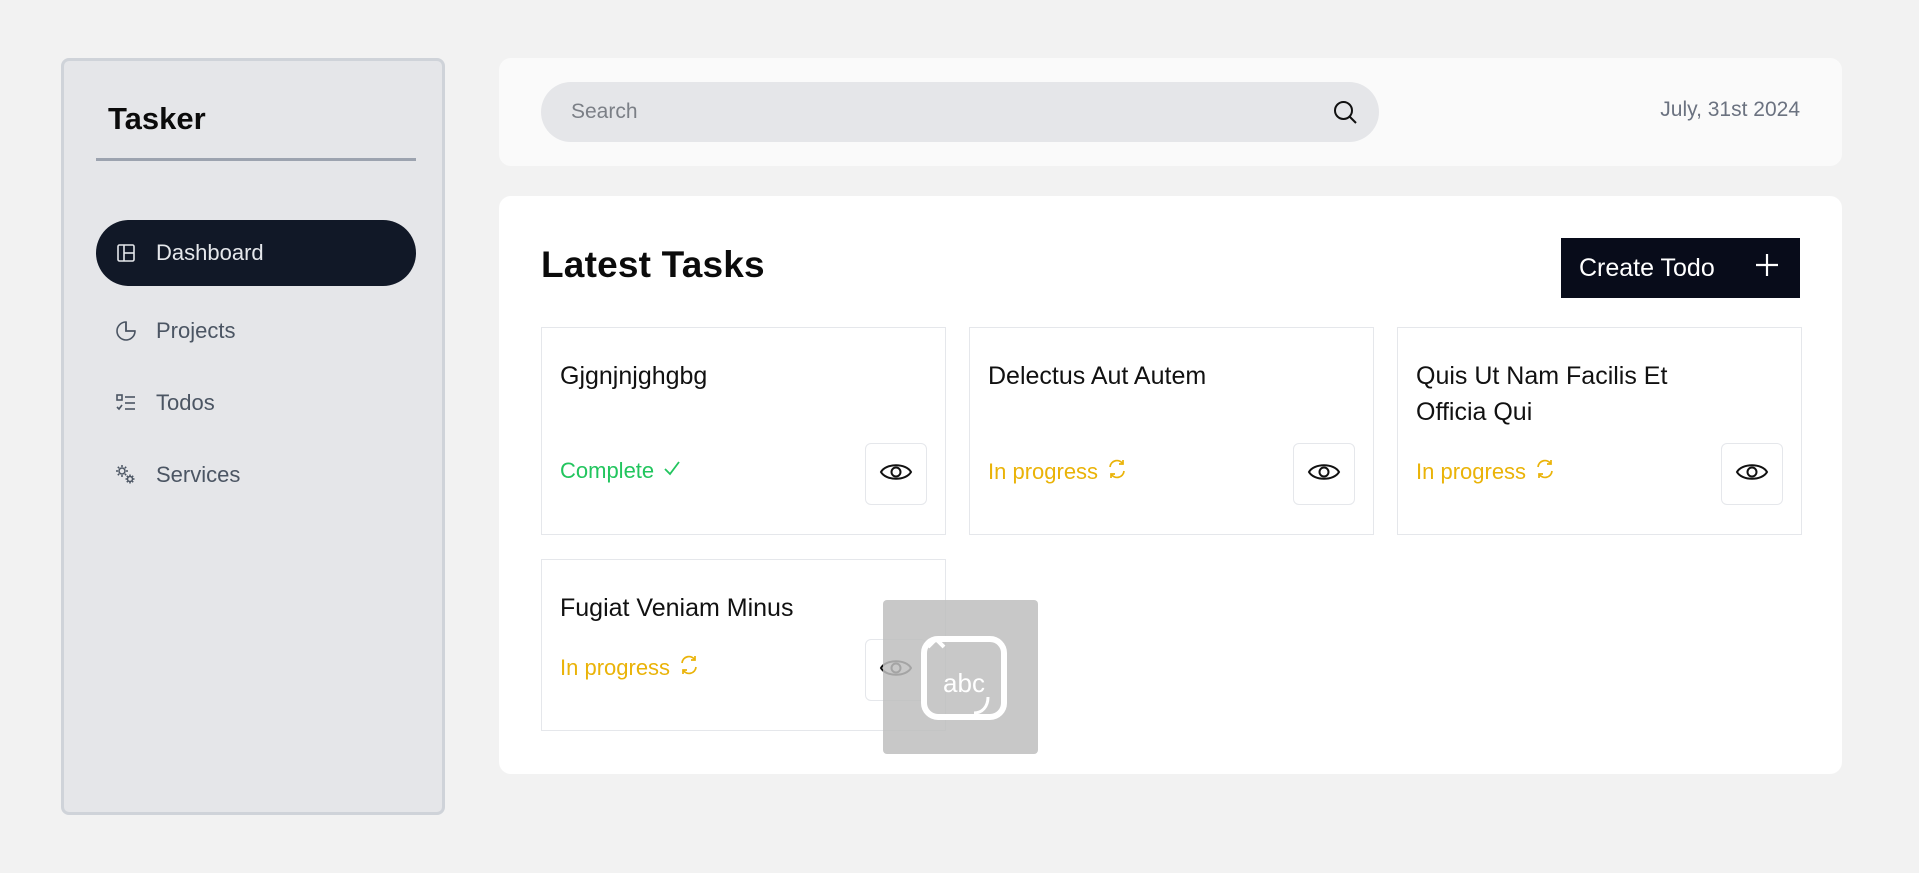  I want to click on overlay-label: abc, so click(964, 683).